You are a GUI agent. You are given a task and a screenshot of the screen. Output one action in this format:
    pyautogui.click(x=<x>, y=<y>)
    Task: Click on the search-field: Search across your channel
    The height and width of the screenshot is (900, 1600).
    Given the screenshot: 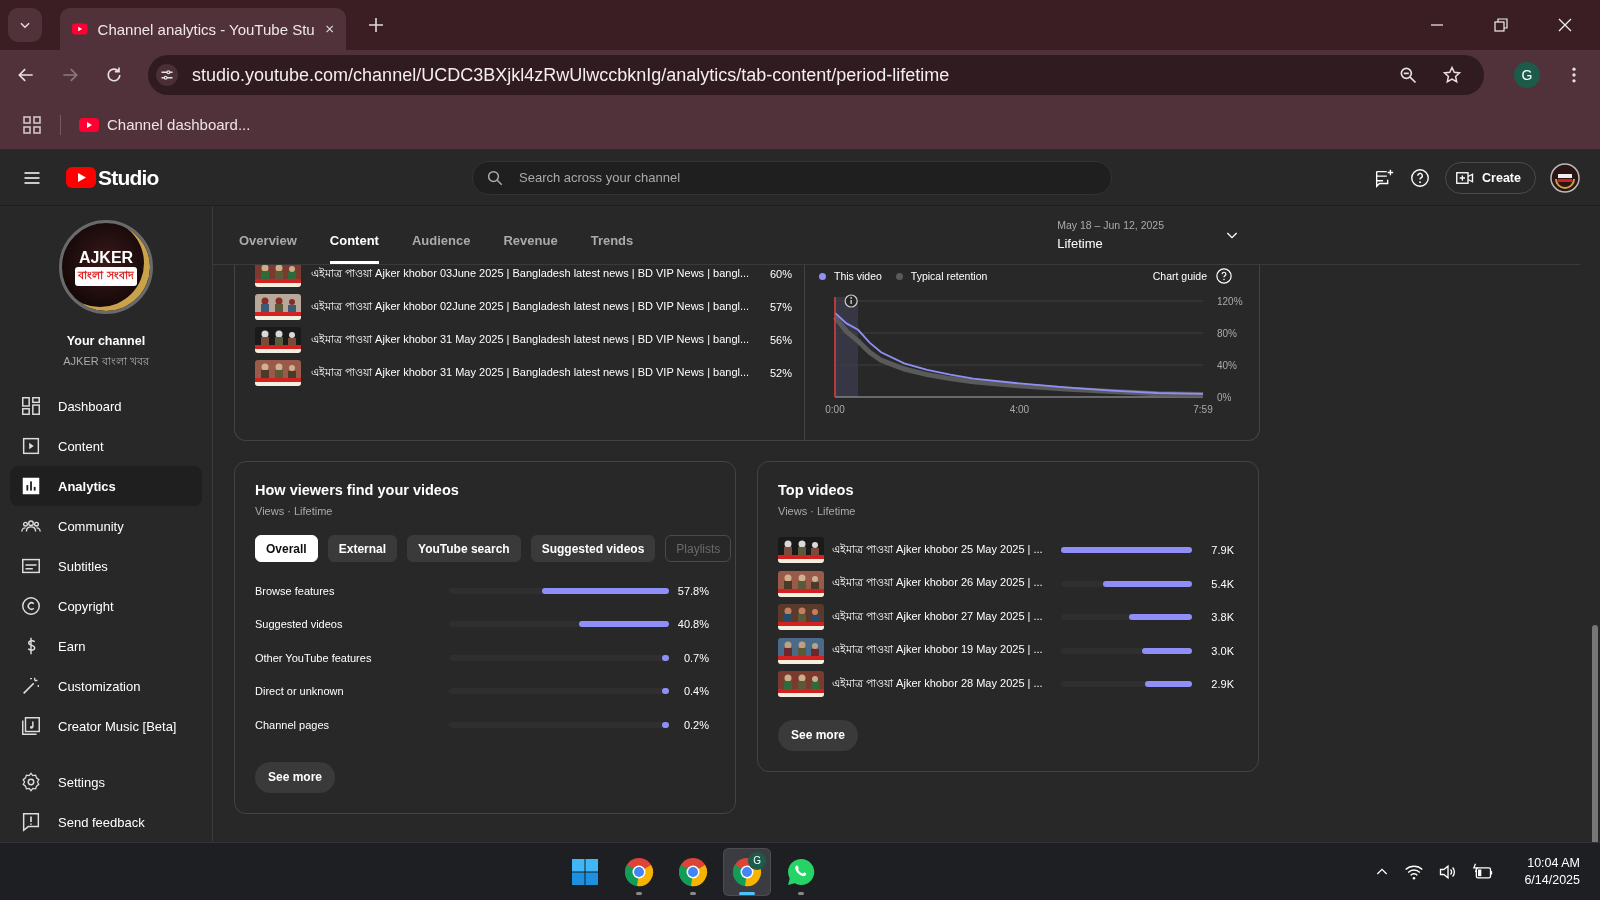 What is the action you would take?
    pyautogui.click(x=792, y=177)
    